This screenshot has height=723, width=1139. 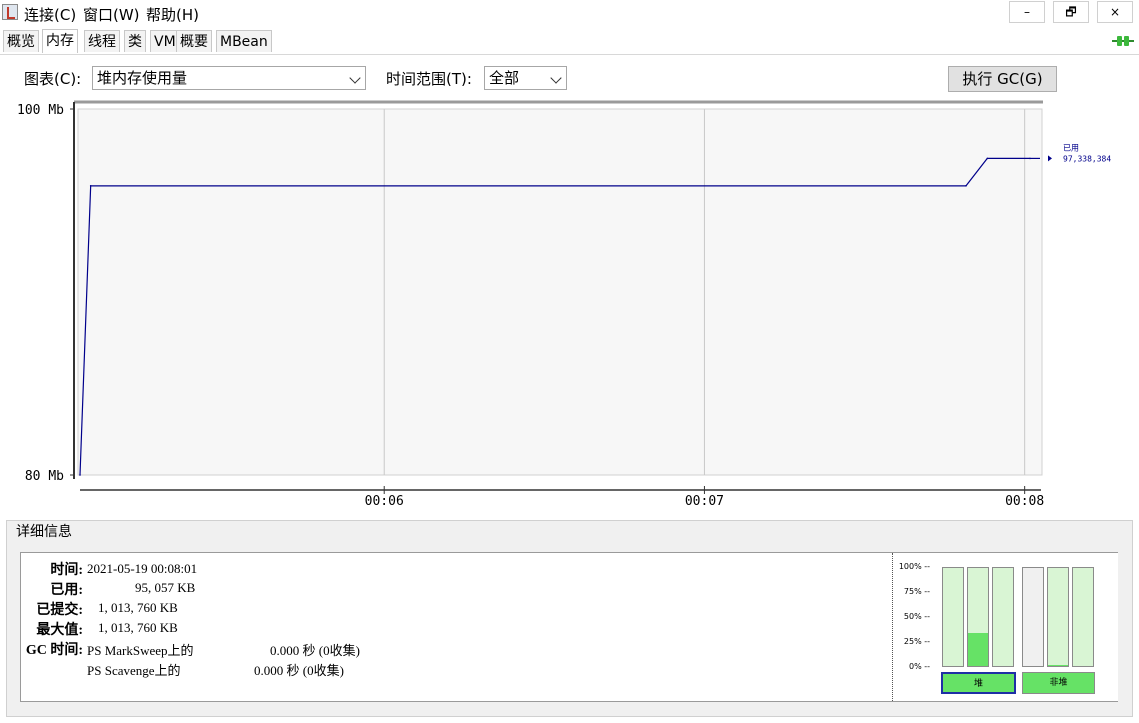 I want to click on menu-connect: 连接(C), so click(x=50, y=14).